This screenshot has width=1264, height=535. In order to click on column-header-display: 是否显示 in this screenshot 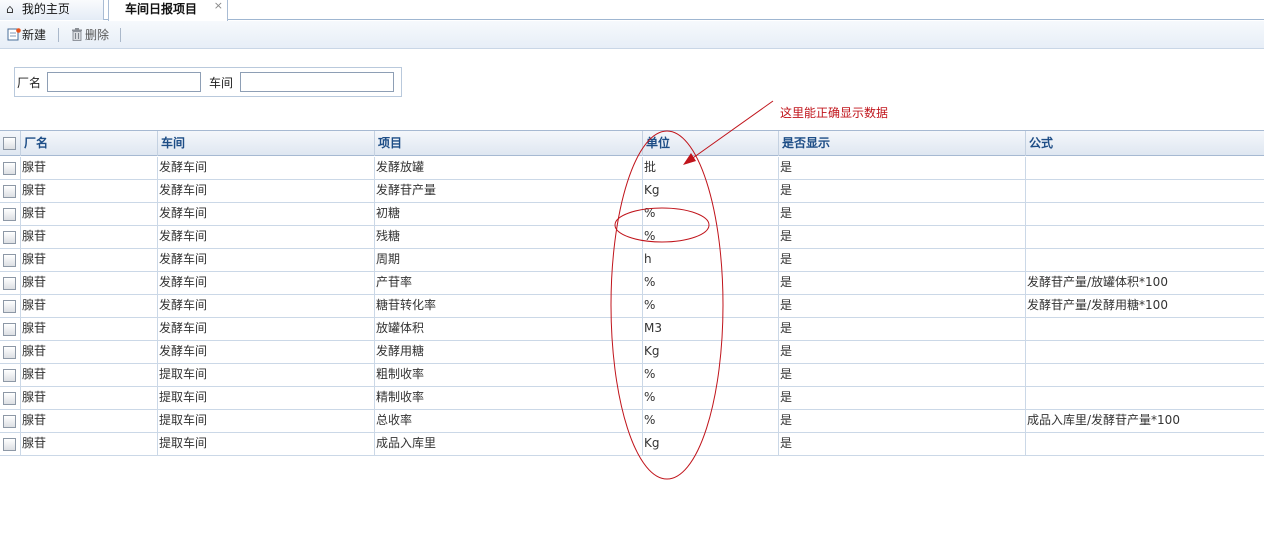, I will do `click(901, 143)`.